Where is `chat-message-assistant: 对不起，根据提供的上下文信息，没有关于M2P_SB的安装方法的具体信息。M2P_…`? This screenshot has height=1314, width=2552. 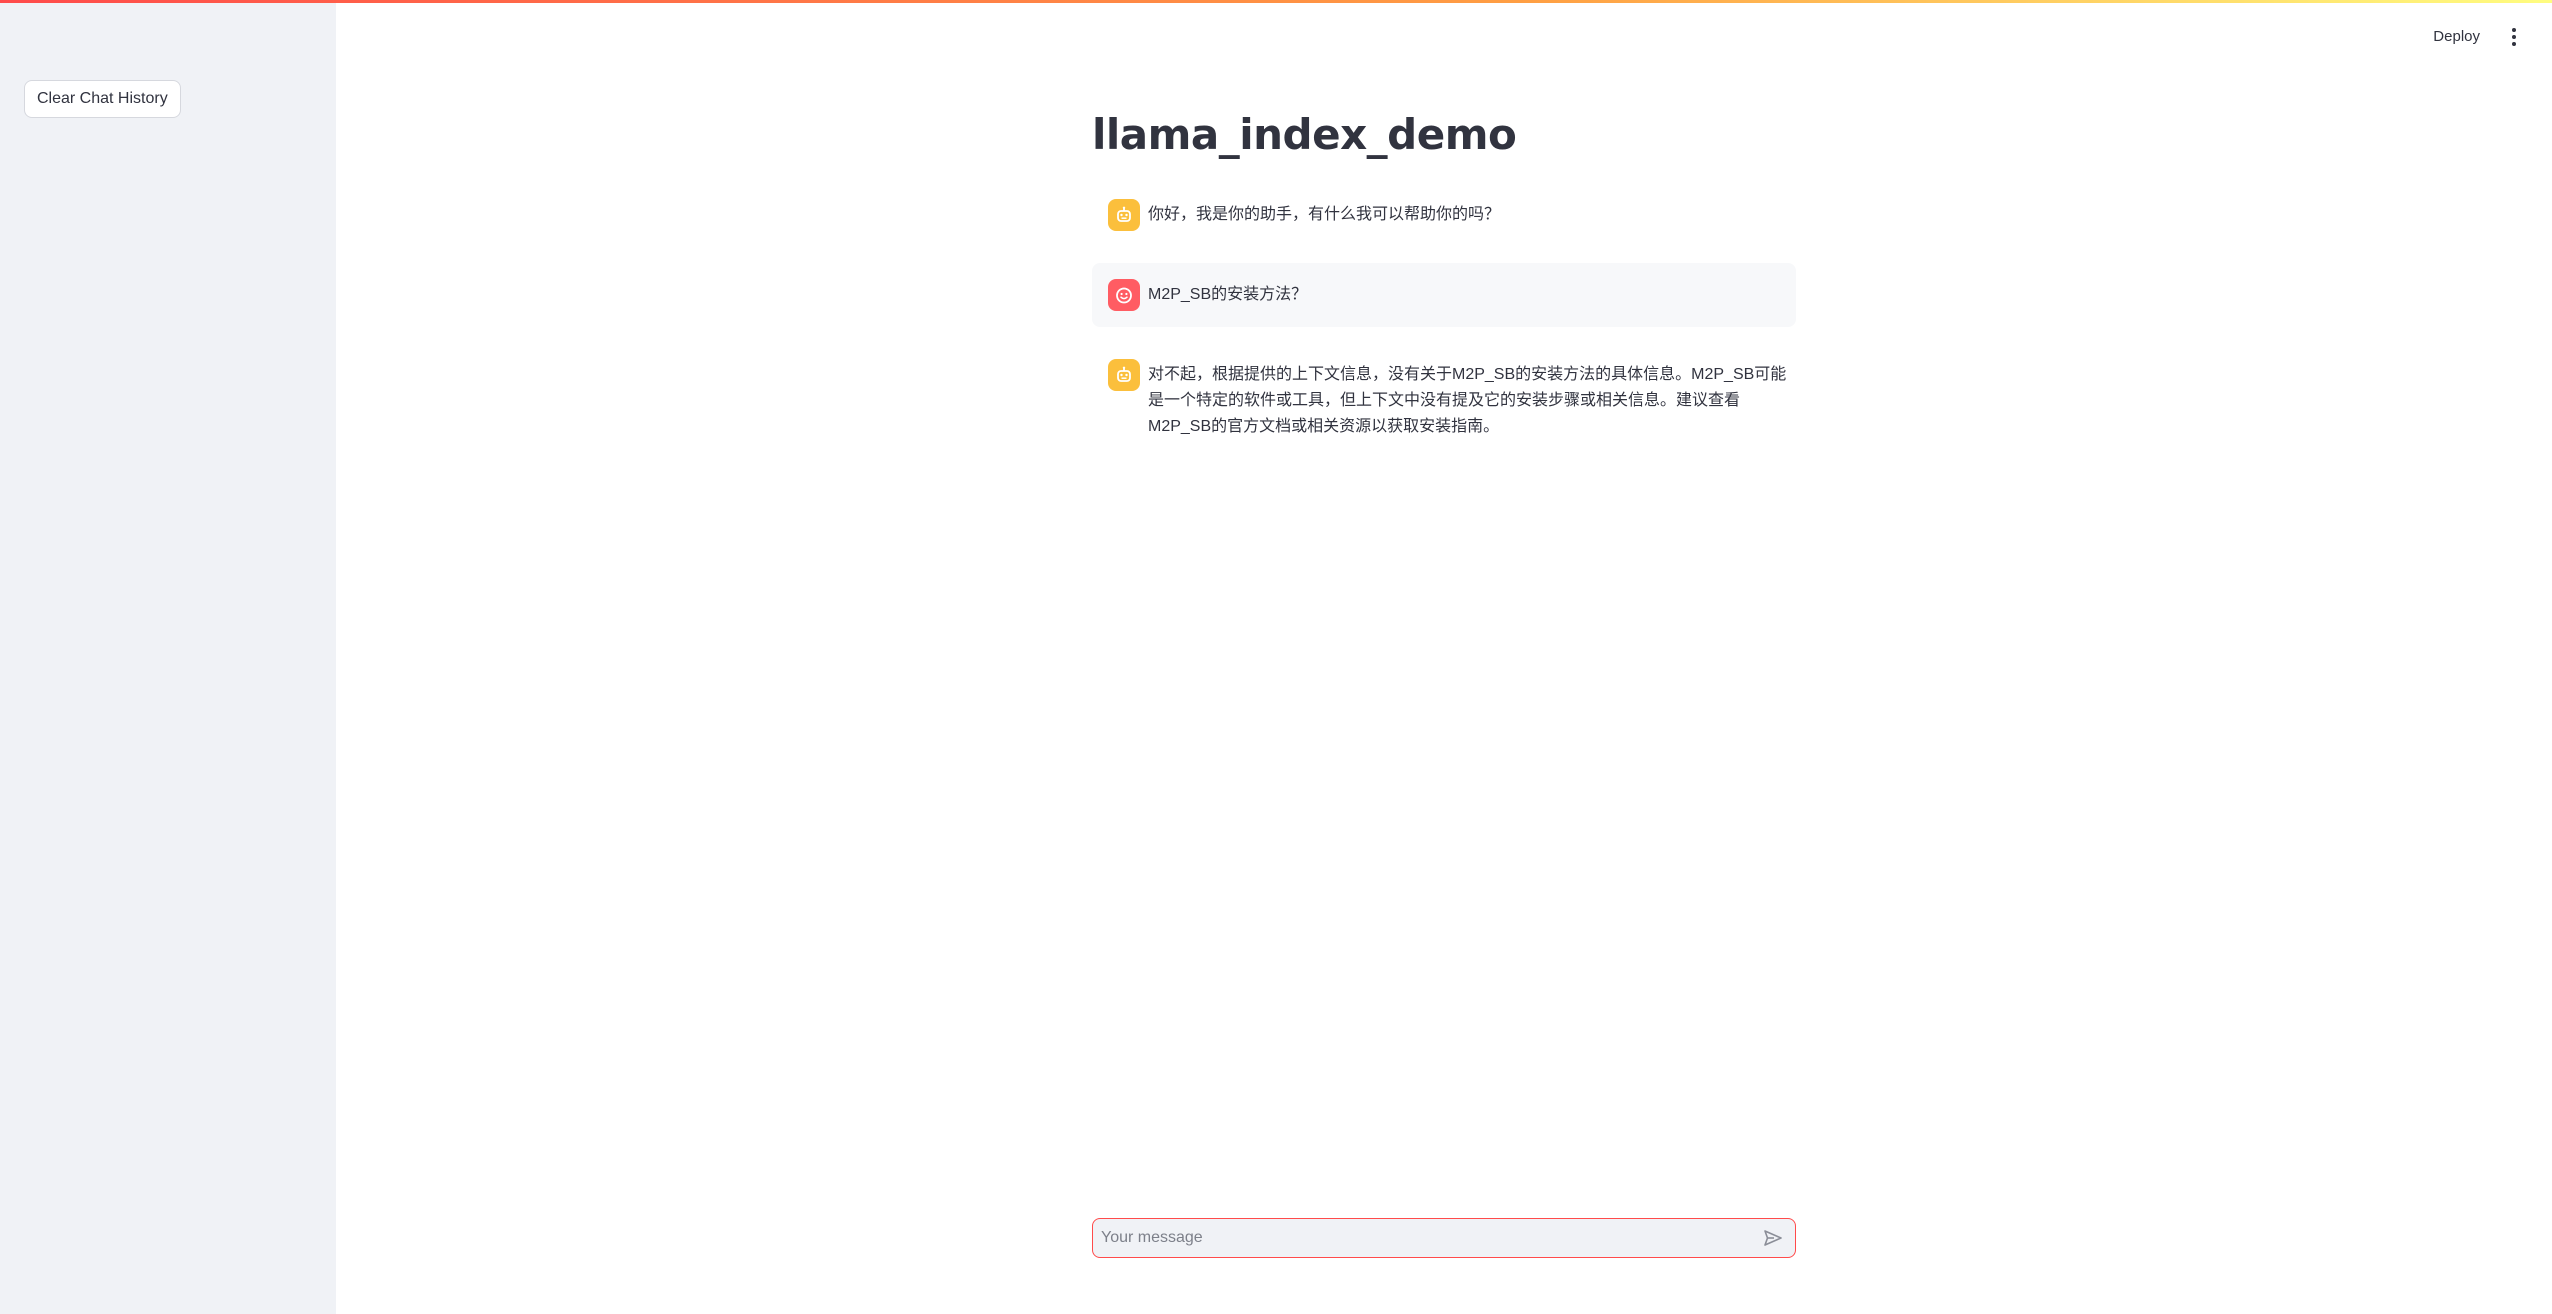 chat-message-assistant: 对不起，根据提供的上下文信息，没有关于M2P_SB的安装方法的具体信息。M2P_… is located at coordinates (1444, 399).